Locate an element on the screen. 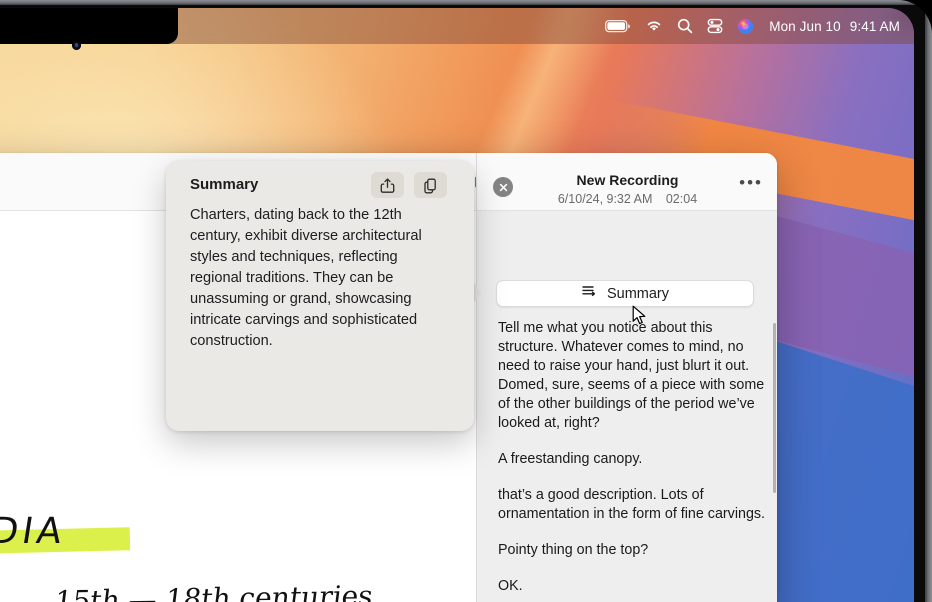 This screenshot has width=932, height=602. recording-date: 6/10/24, 9:32 AM is located at coordinates (605, 199).